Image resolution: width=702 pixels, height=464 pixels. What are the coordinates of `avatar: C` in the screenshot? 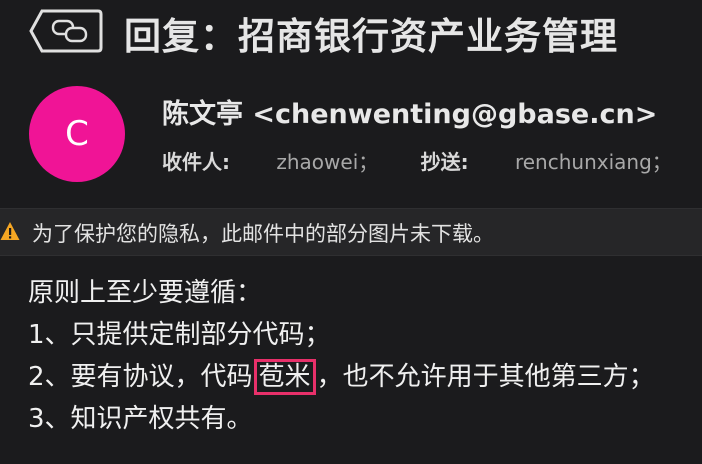 It's located at (77, 134).